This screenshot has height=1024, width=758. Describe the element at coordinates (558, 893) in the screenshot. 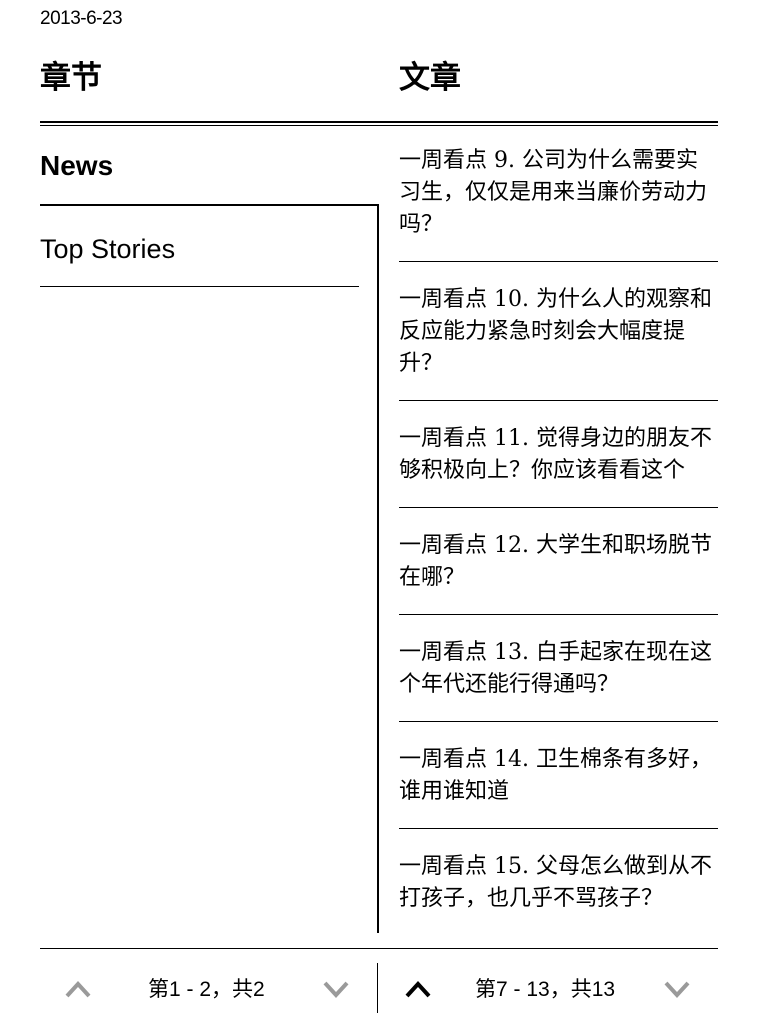

I see `article-item: 一周看点 15. 父母怎么做到从不打孩子，也几乎不骂孩子？` at that location.